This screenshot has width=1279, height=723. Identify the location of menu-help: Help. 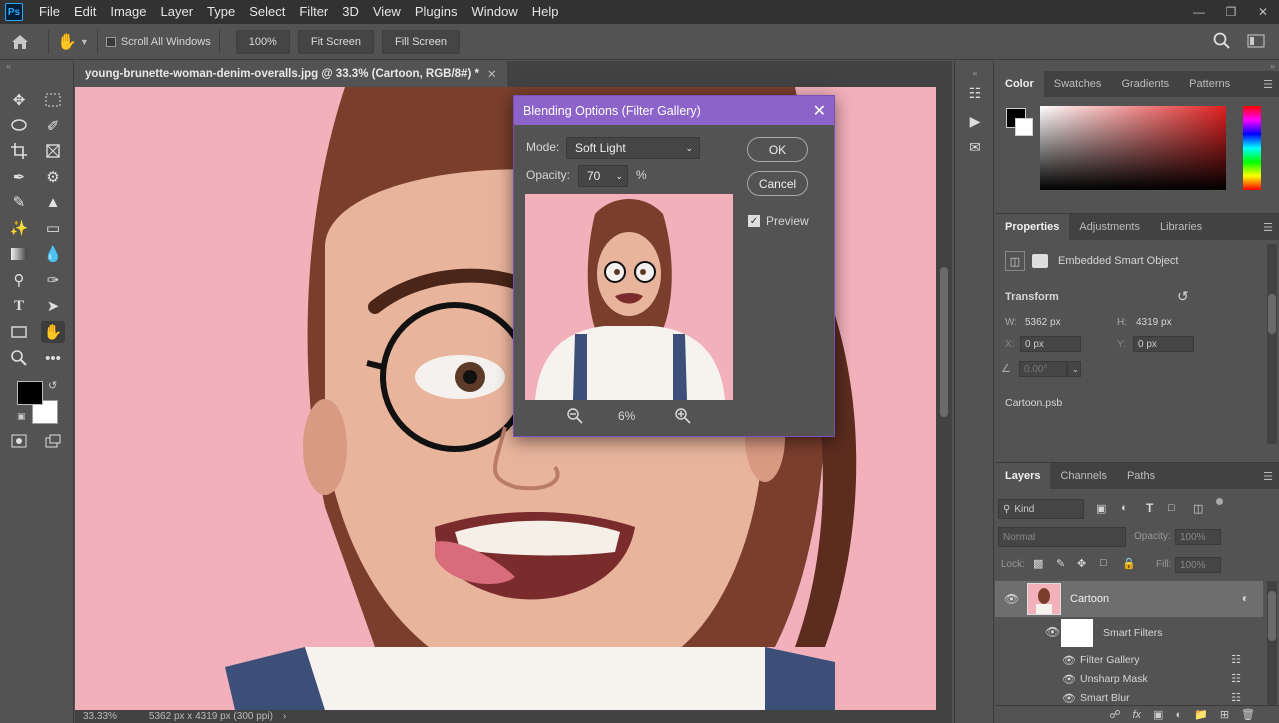
(545, 12).